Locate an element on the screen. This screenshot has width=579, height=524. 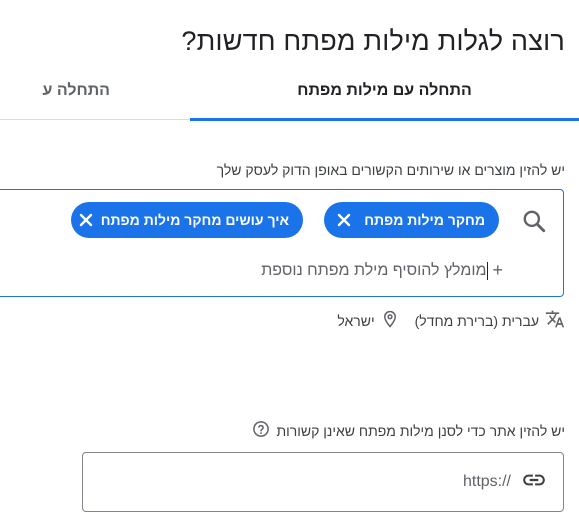
location-pin-icon is located at coordinates (390, 320).